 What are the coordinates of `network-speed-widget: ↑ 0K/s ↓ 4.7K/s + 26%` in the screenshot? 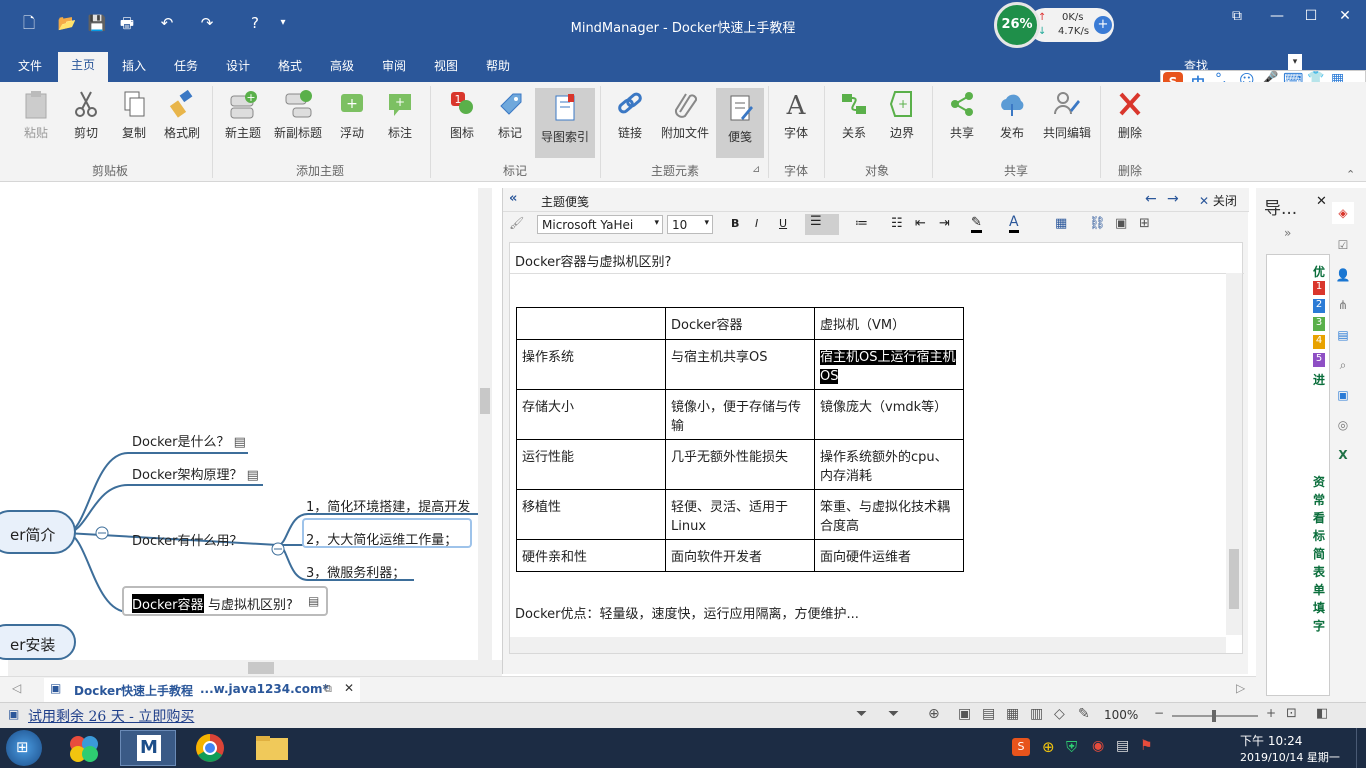 It's located at (1057, 25).